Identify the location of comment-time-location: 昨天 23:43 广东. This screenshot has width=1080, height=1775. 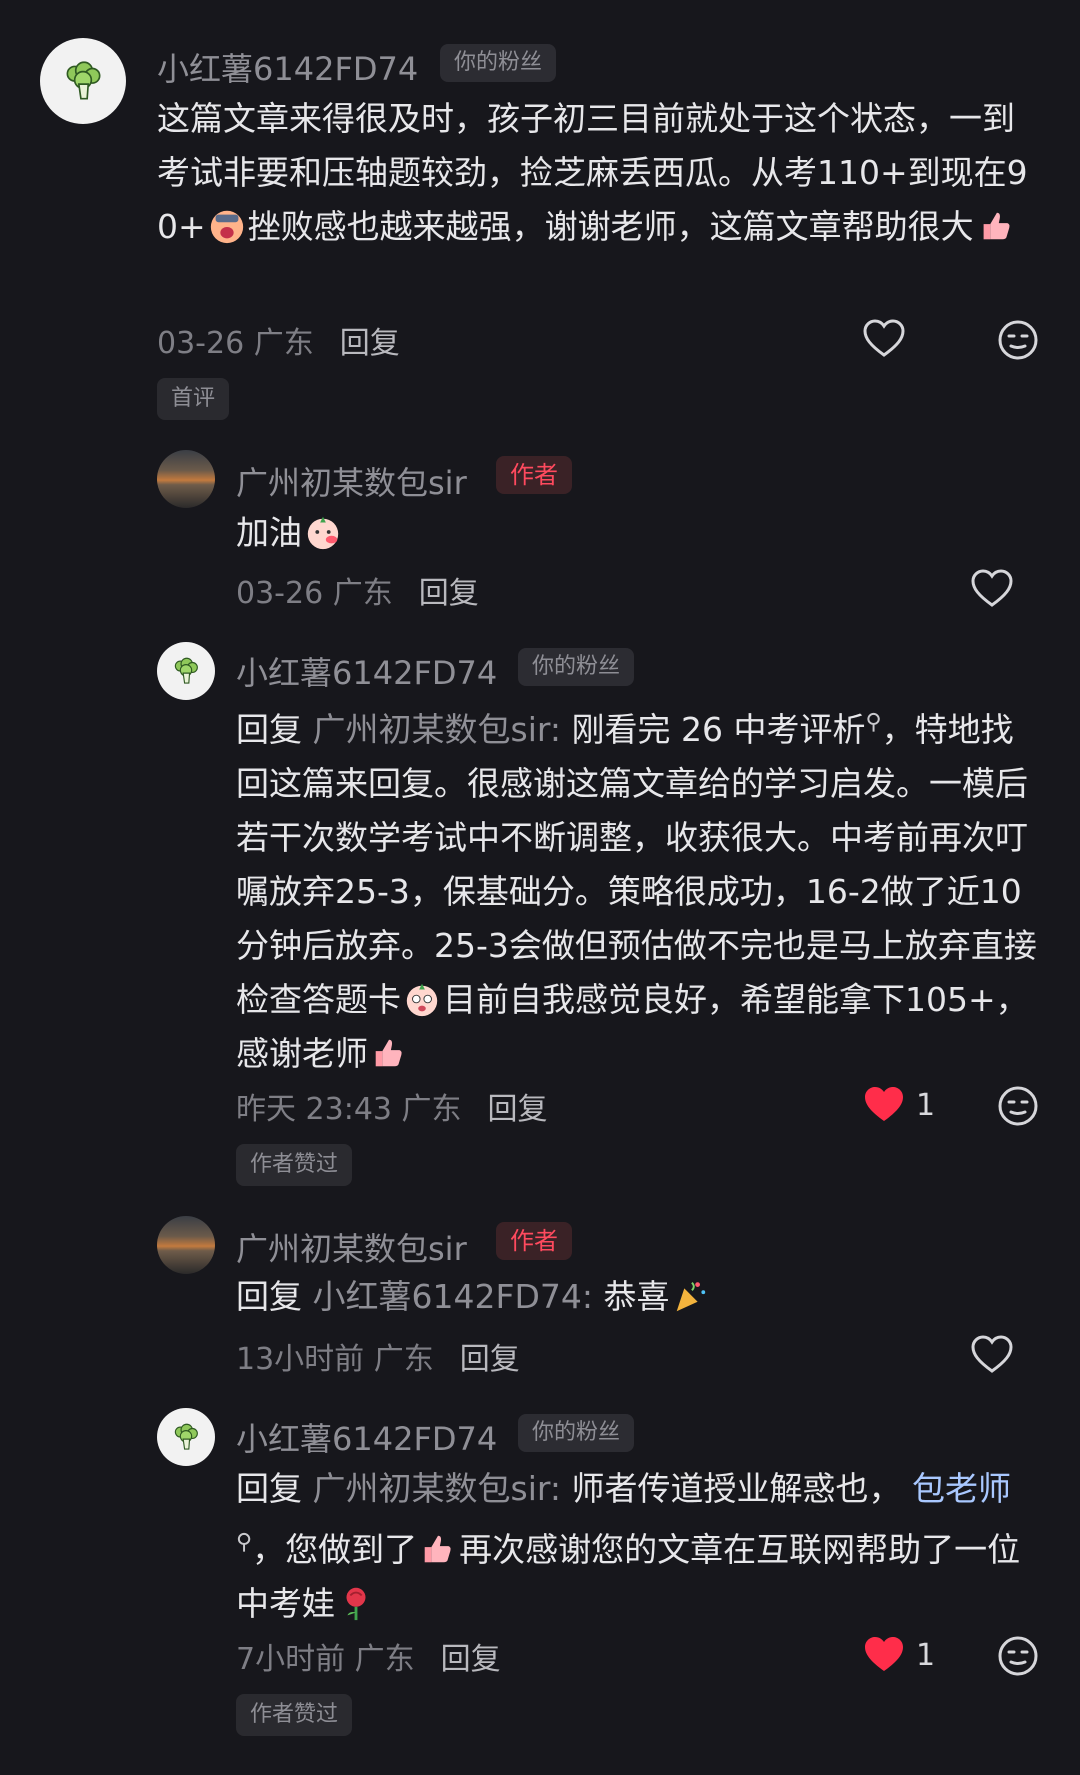
(349, 1109).